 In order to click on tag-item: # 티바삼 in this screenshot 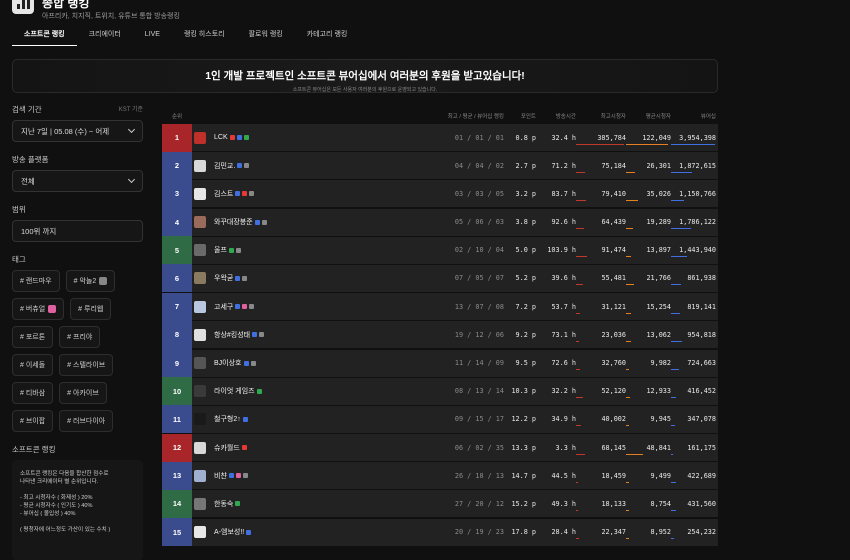, I will do `click(33, 393)`.